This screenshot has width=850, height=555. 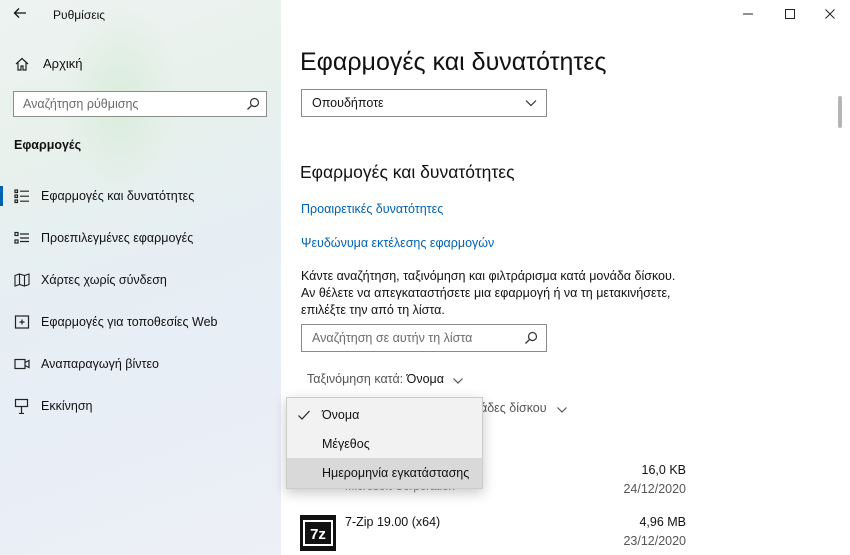 I want to click on sort-by-control: Ταξινόμηση κατά: Όνομα, so click(x=385, y=379).